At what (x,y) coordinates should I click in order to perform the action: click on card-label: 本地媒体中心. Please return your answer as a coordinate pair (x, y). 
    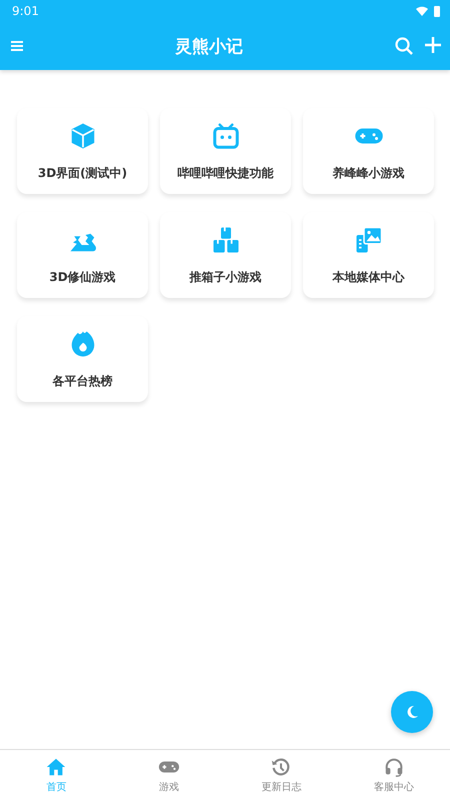
    Looking at the image, I should click on (368, 277).